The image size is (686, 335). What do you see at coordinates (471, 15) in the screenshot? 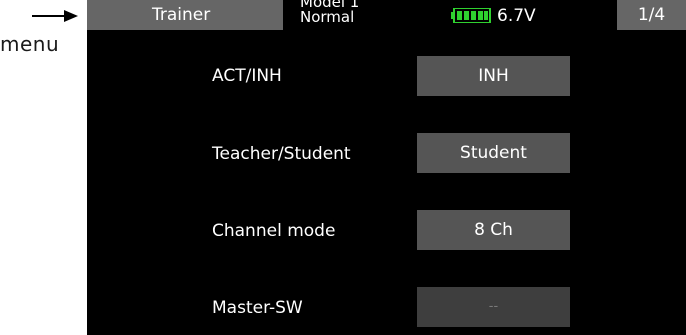
I see `battery-icon` at bounding box center [471, 15].